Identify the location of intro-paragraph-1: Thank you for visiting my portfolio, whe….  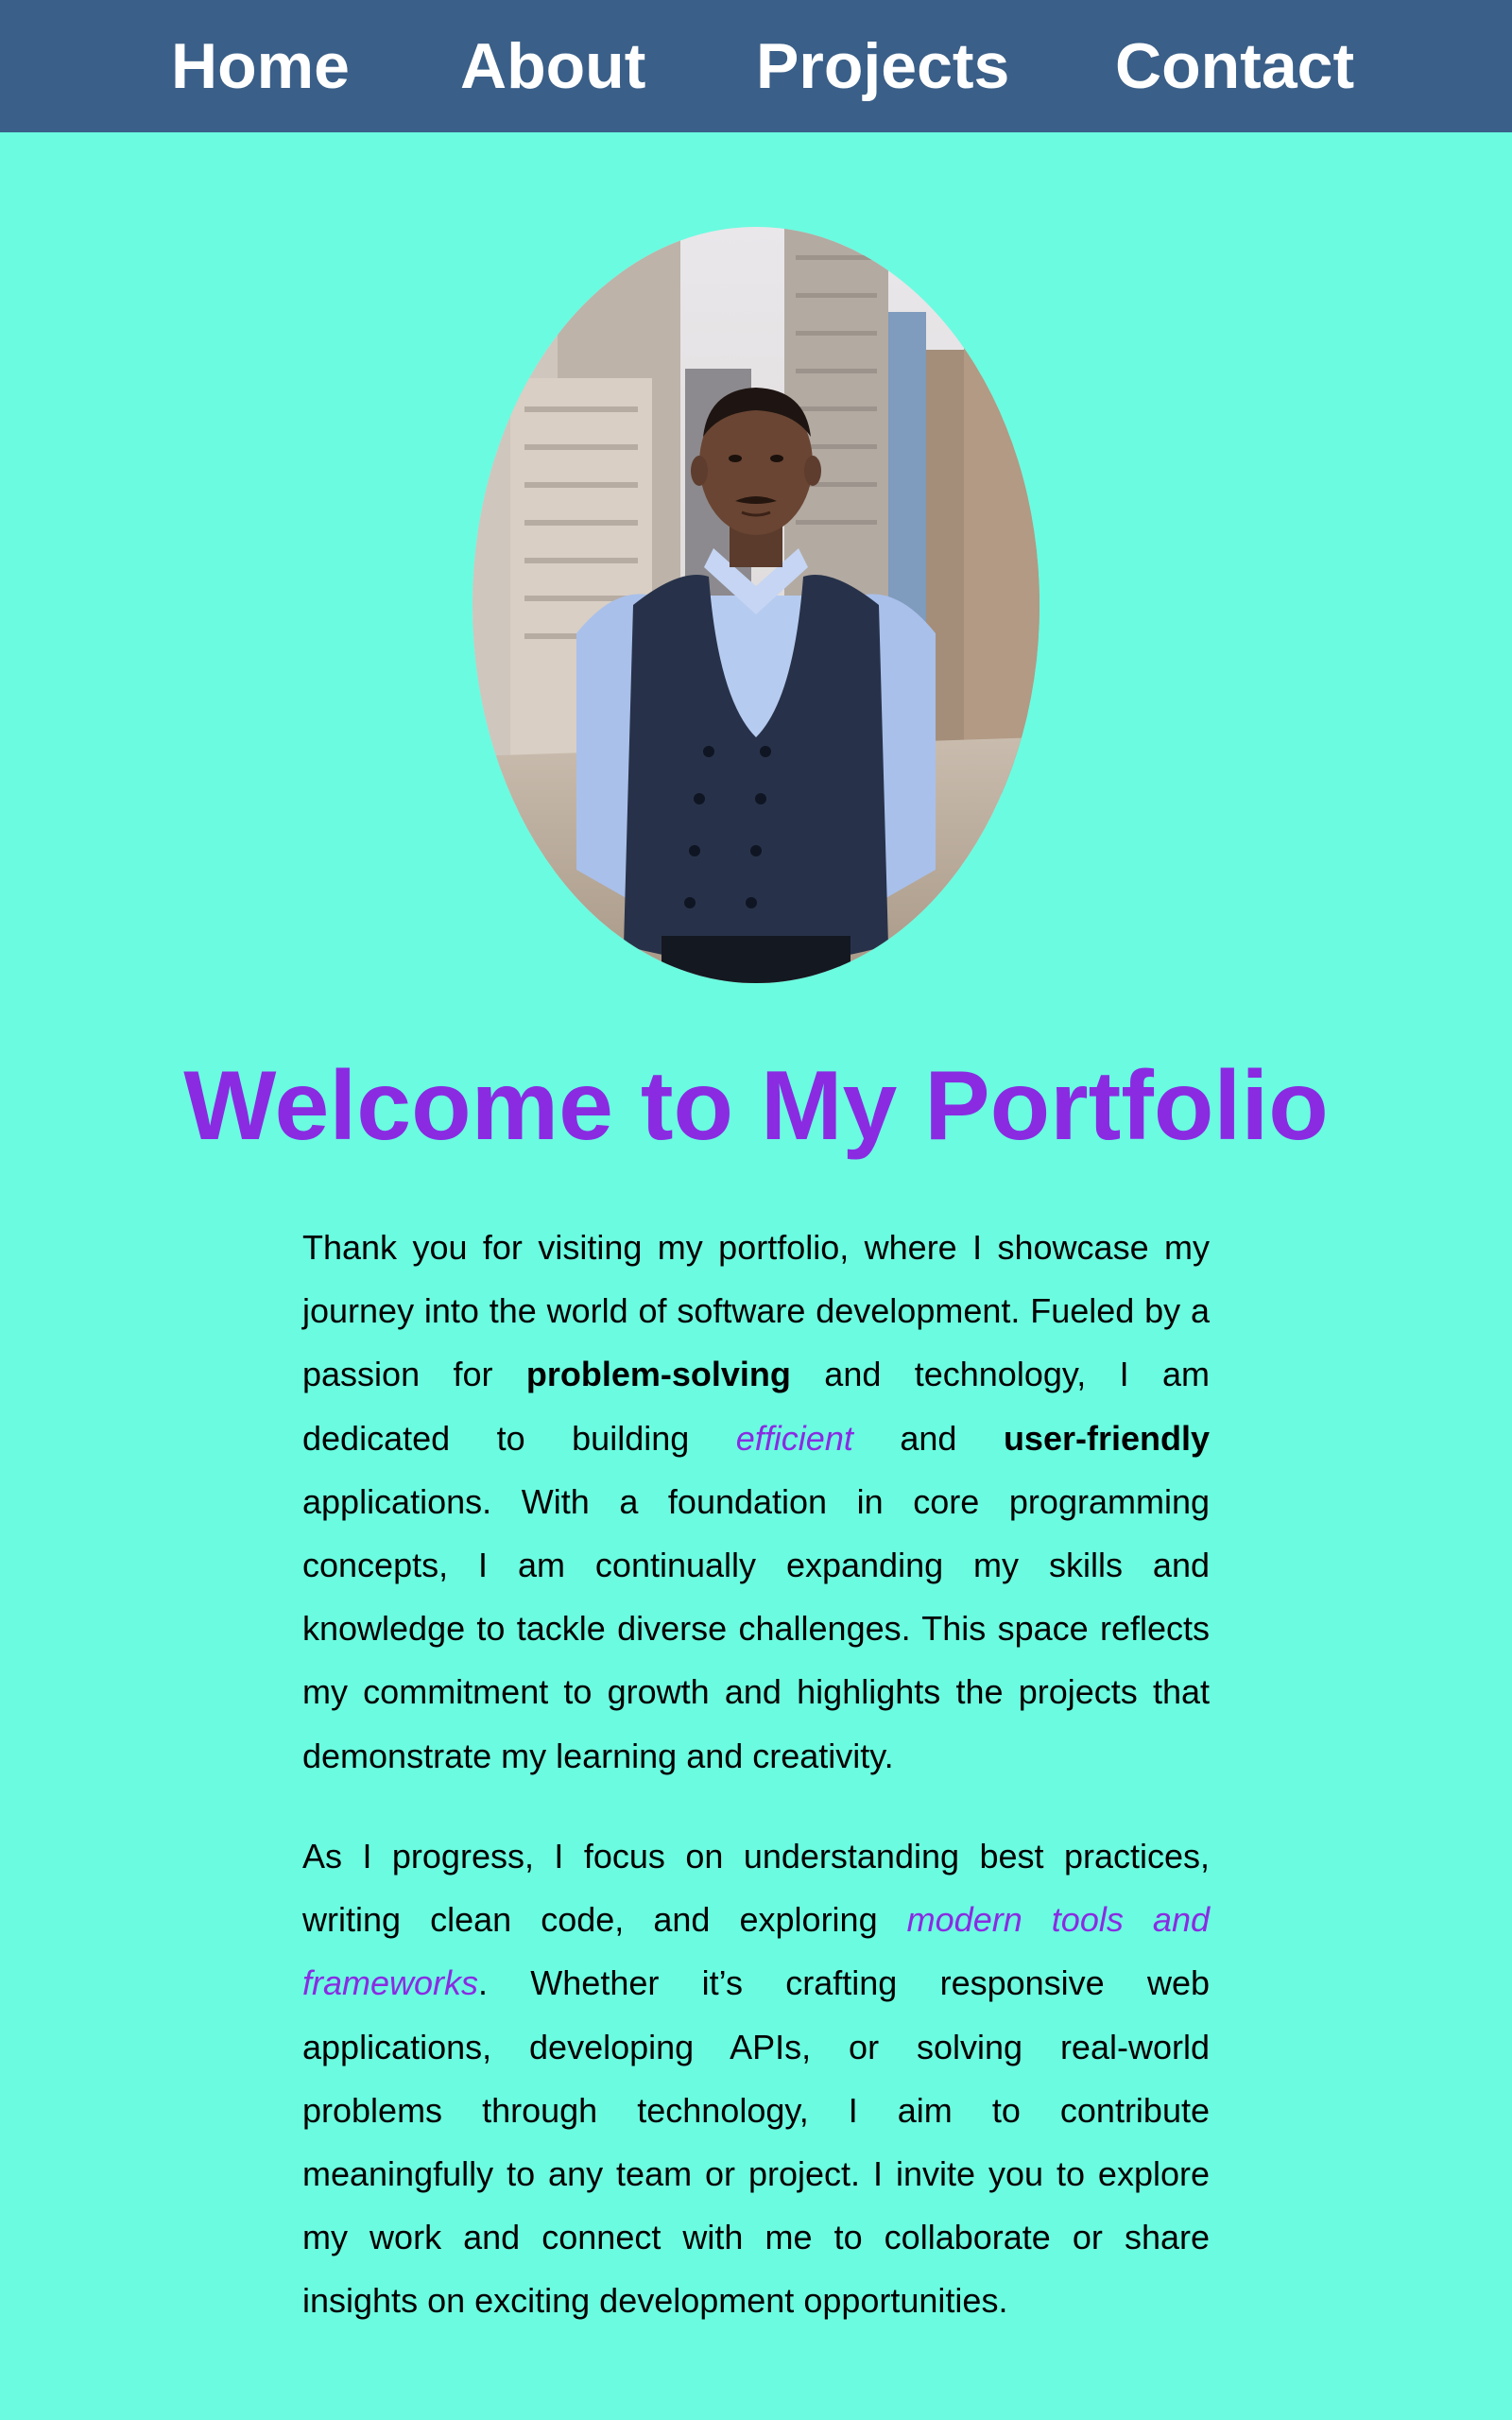
(756, 1502).